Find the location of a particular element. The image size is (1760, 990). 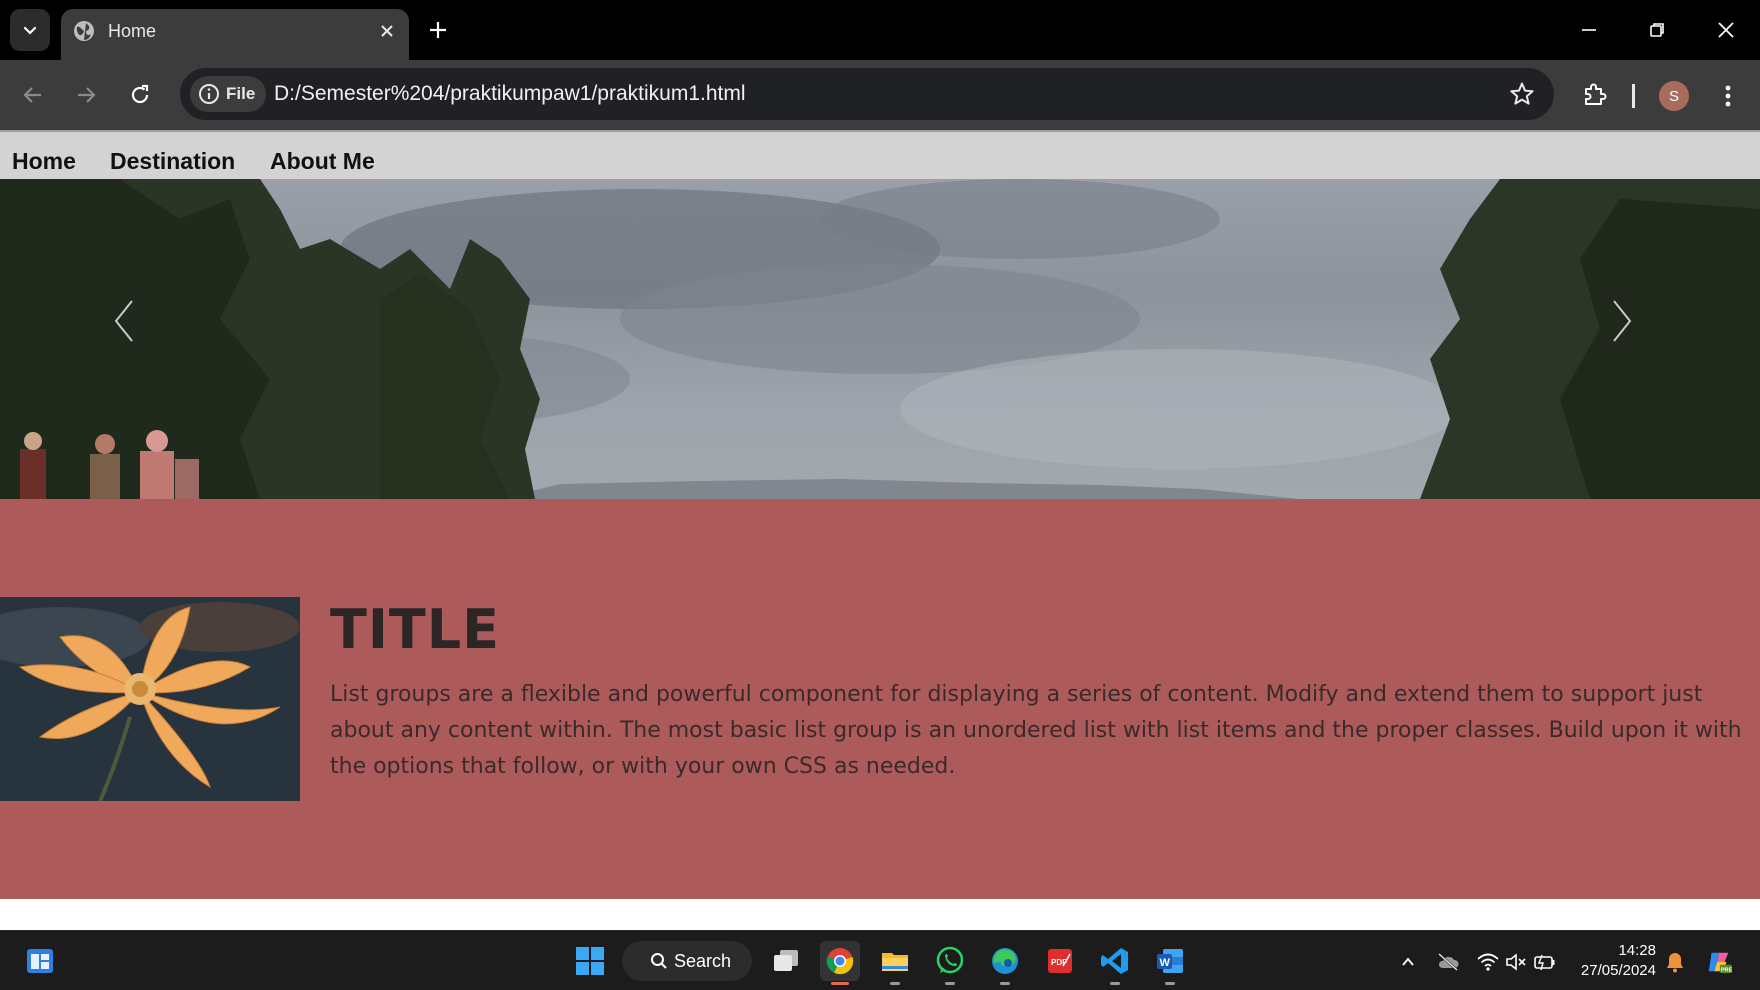

arrow-left-icon is located at coordinates (32, 95).